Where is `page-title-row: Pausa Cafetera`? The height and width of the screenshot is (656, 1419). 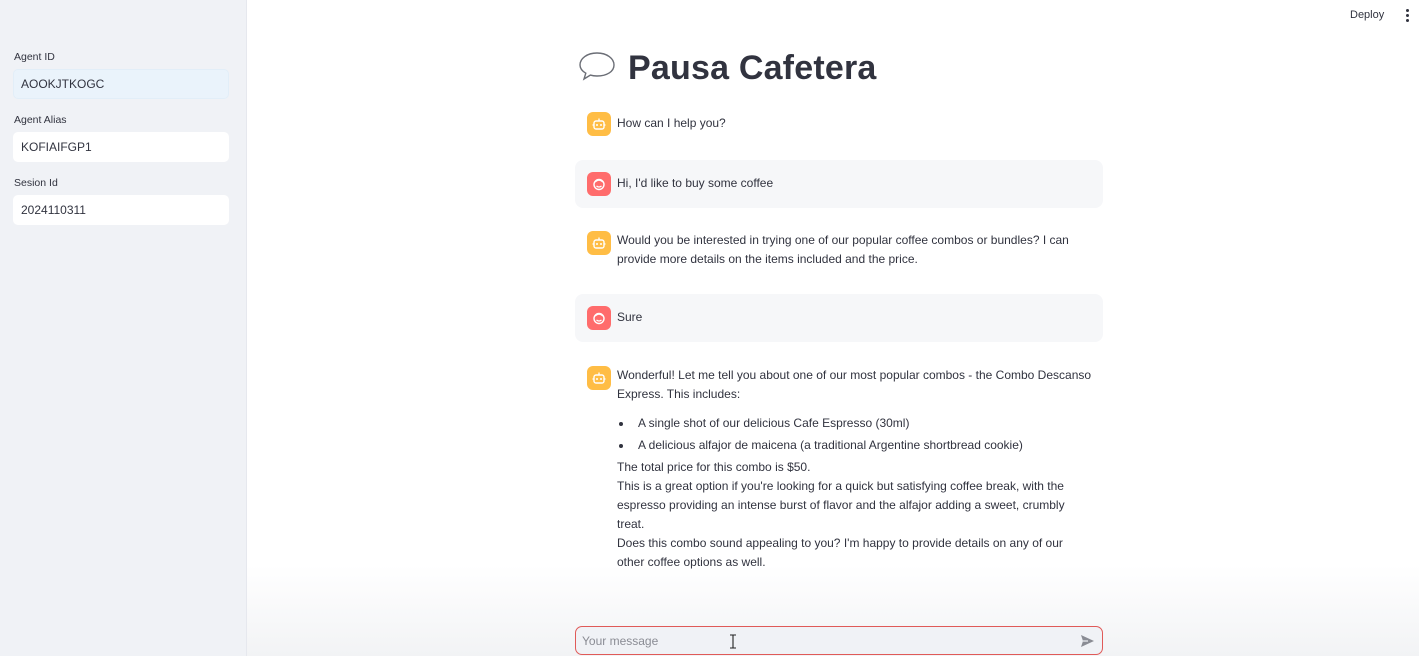
page-title-row: Pausa Cafetera is located at coordinates (727, 68).